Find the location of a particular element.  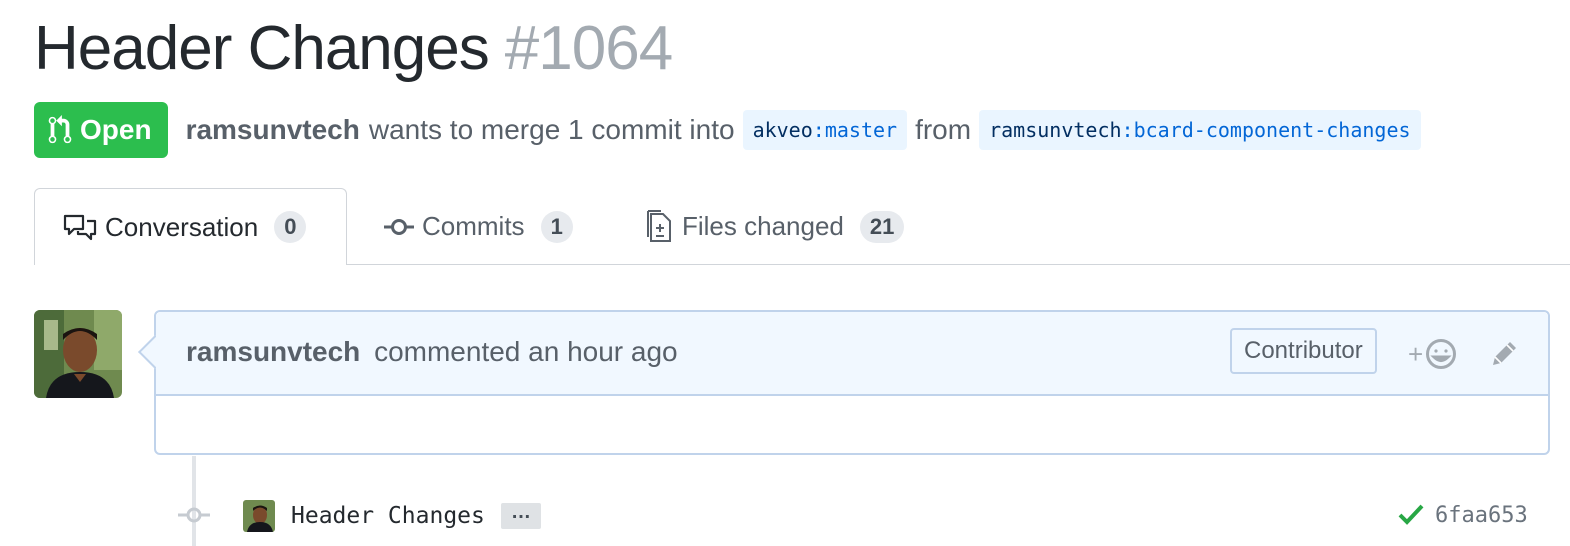

state-label: Open is located at coordinates (116, 129).